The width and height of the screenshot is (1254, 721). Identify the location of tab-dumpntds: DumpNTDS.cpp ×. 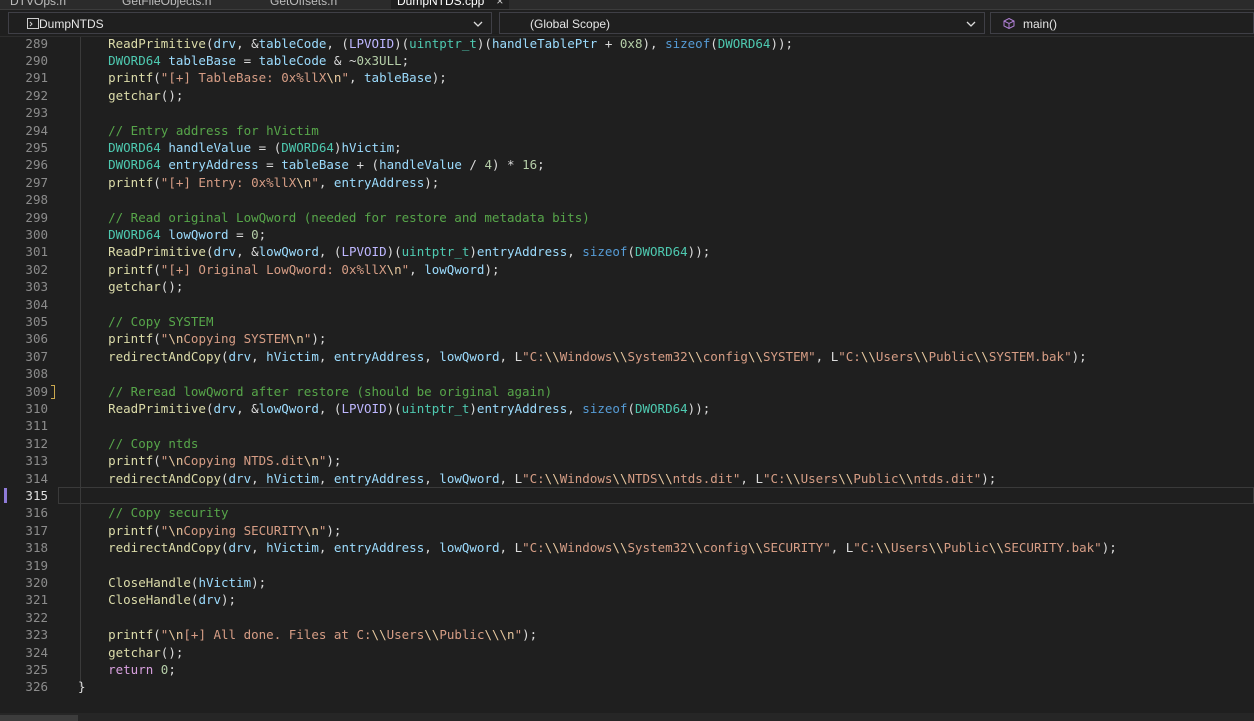
(450, 4).